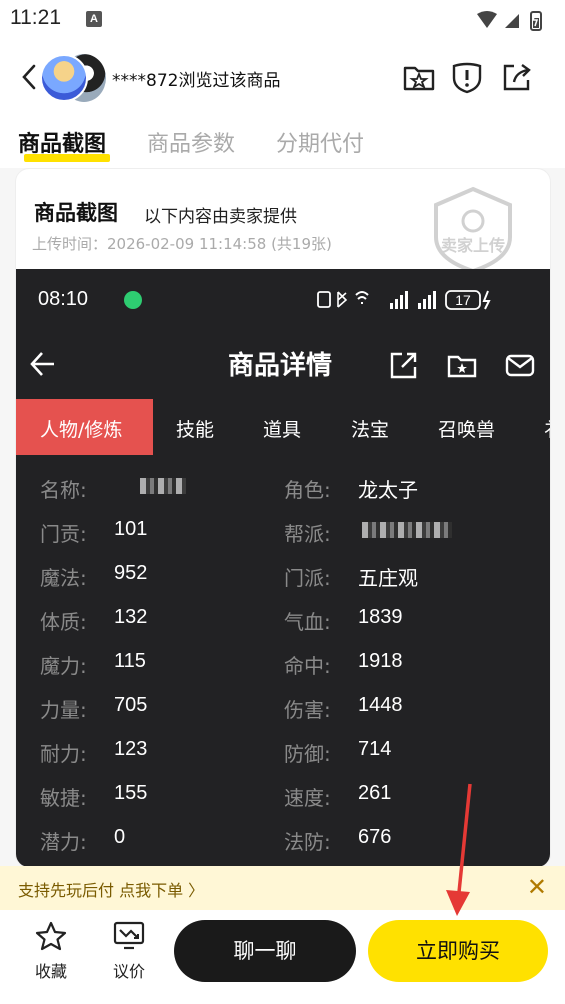 This screenshot has width=565, height=1004. I want to click on inner-tabs: 人物/修炼 技能 道具 法宝 召唤兽 衤, so click(283, 427).